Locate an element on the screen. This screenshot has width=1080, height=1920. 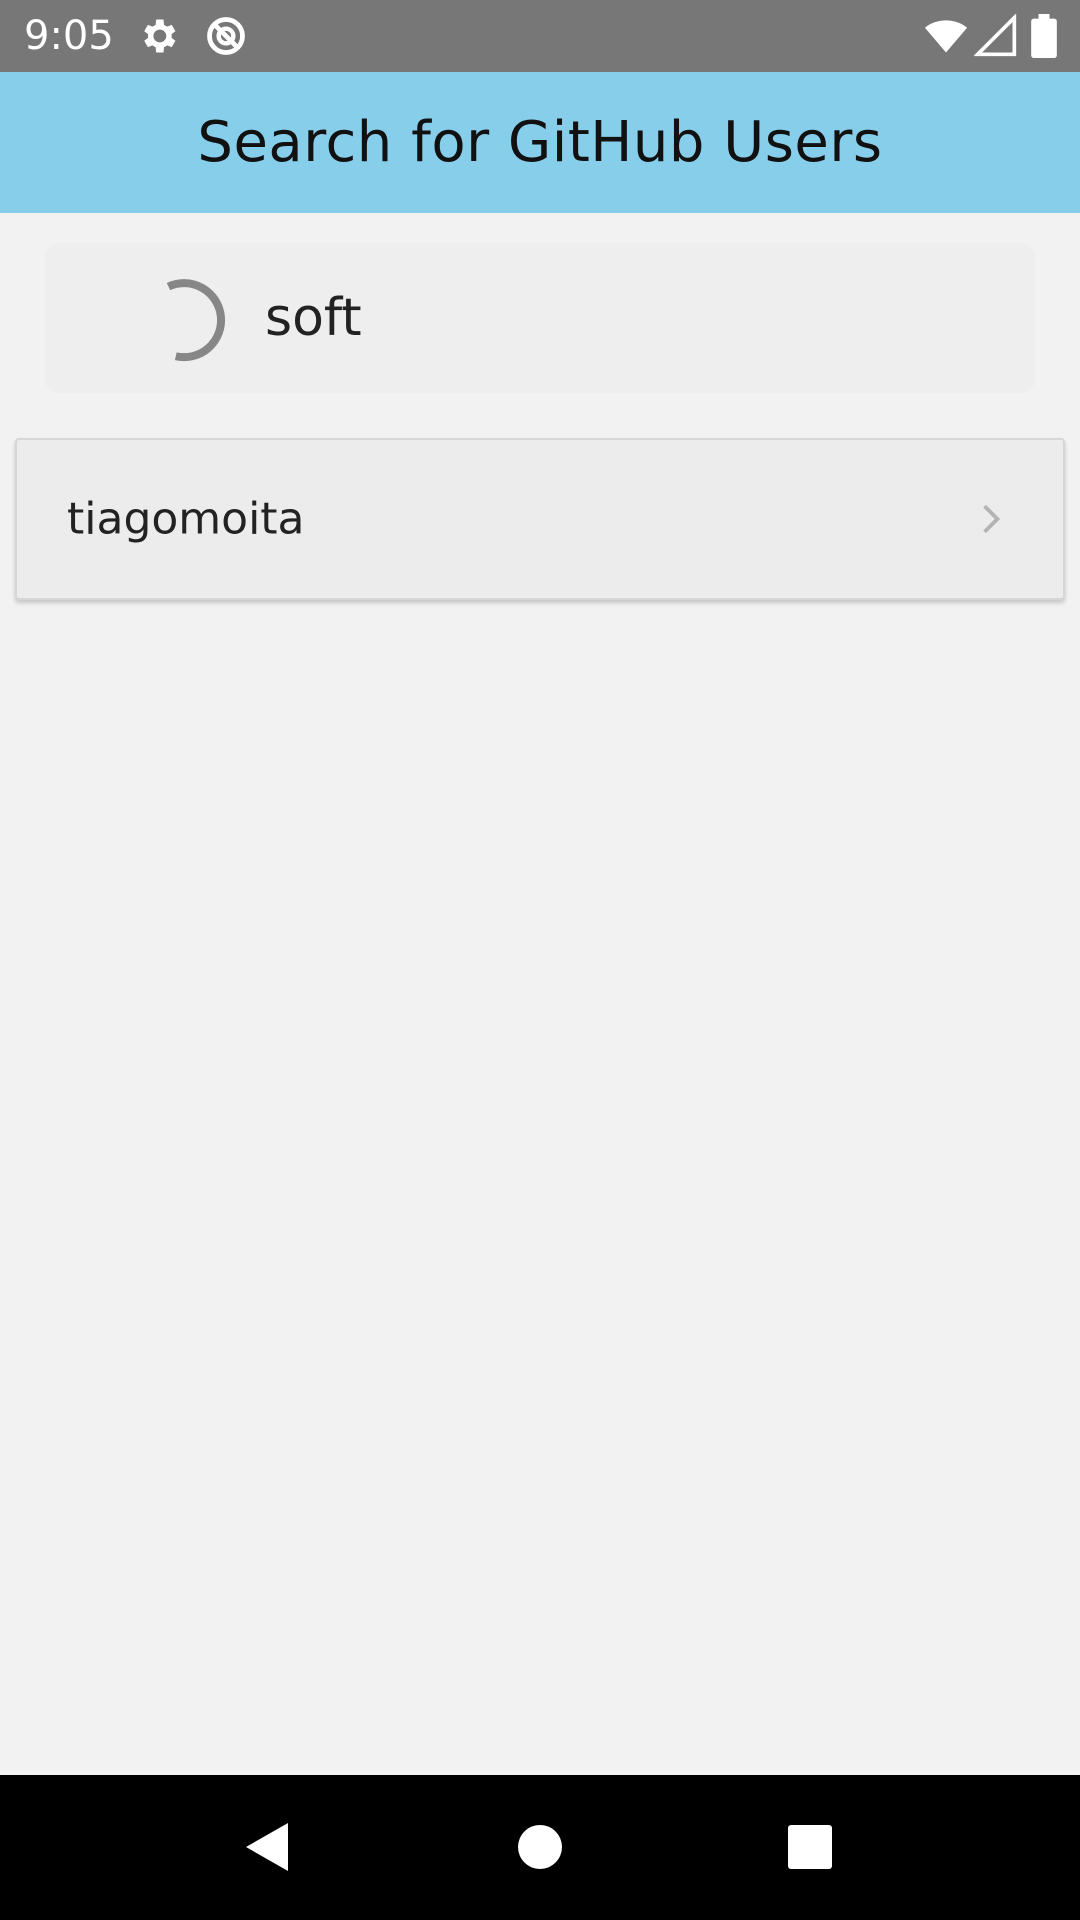
home-icon is located at coordinates (540, 1847).